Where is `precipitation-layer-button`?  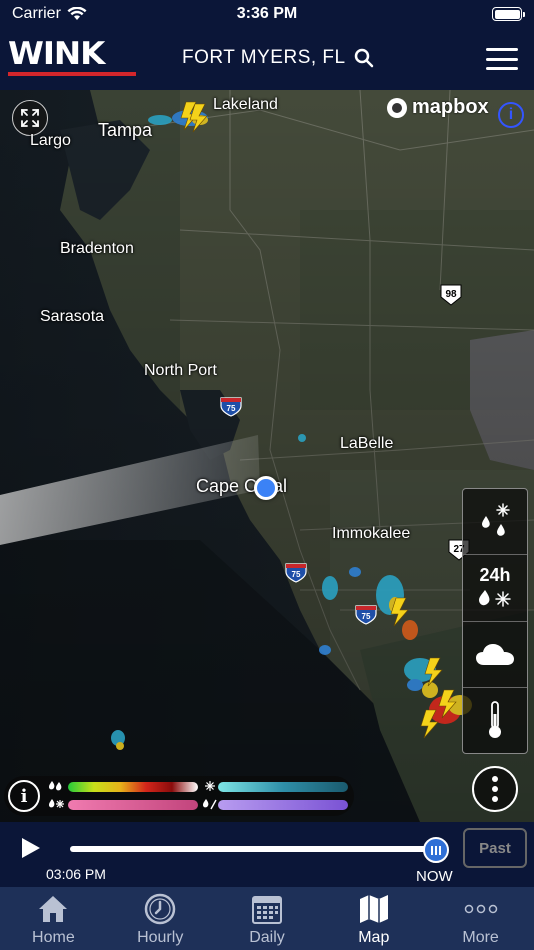 precipitation-layer-button is located at coordinates (495, 522).